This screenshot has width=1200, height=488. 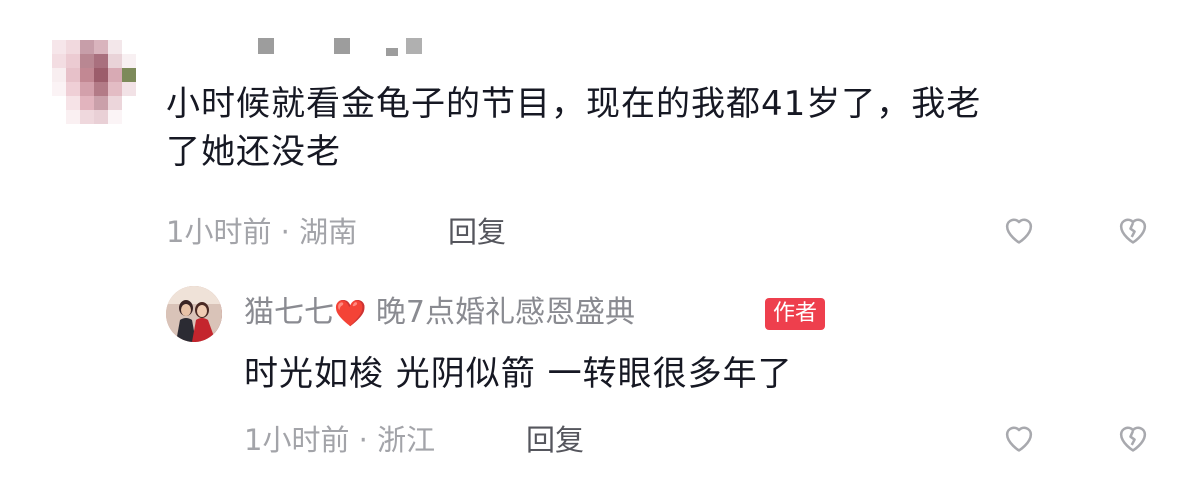 What do you see at coordinates (94, 82) in the screenshot?
I see `avatar-pixelated` at bounding box center [94, 82].